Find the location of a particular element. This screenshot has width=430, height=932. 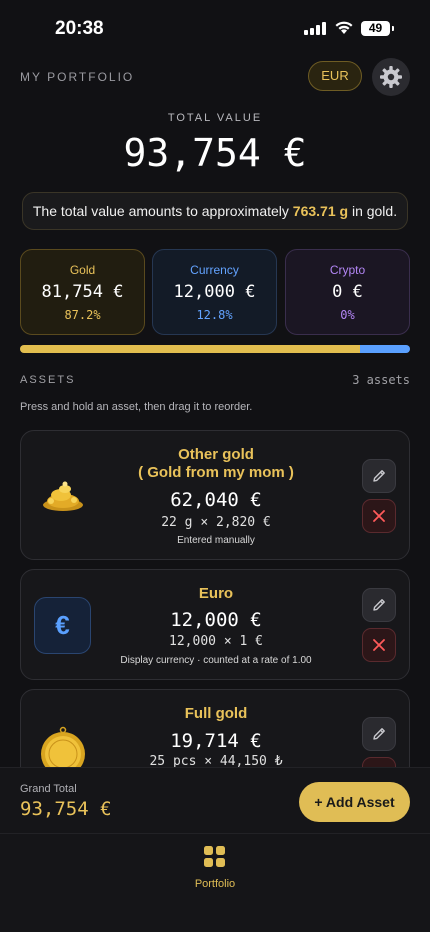

asset-amount: 62,040 € is located at coordinates (216, 500).